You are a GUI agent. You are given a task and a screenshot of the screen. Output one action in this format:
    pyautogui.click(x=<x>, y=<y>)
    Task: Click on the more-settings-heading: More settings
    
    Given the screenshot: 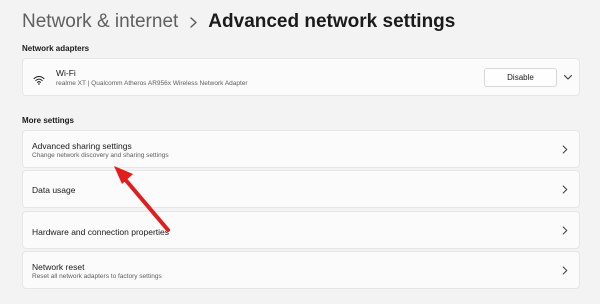 What is the action you would take?
    pyautogui.click(x=48, y=120)
    